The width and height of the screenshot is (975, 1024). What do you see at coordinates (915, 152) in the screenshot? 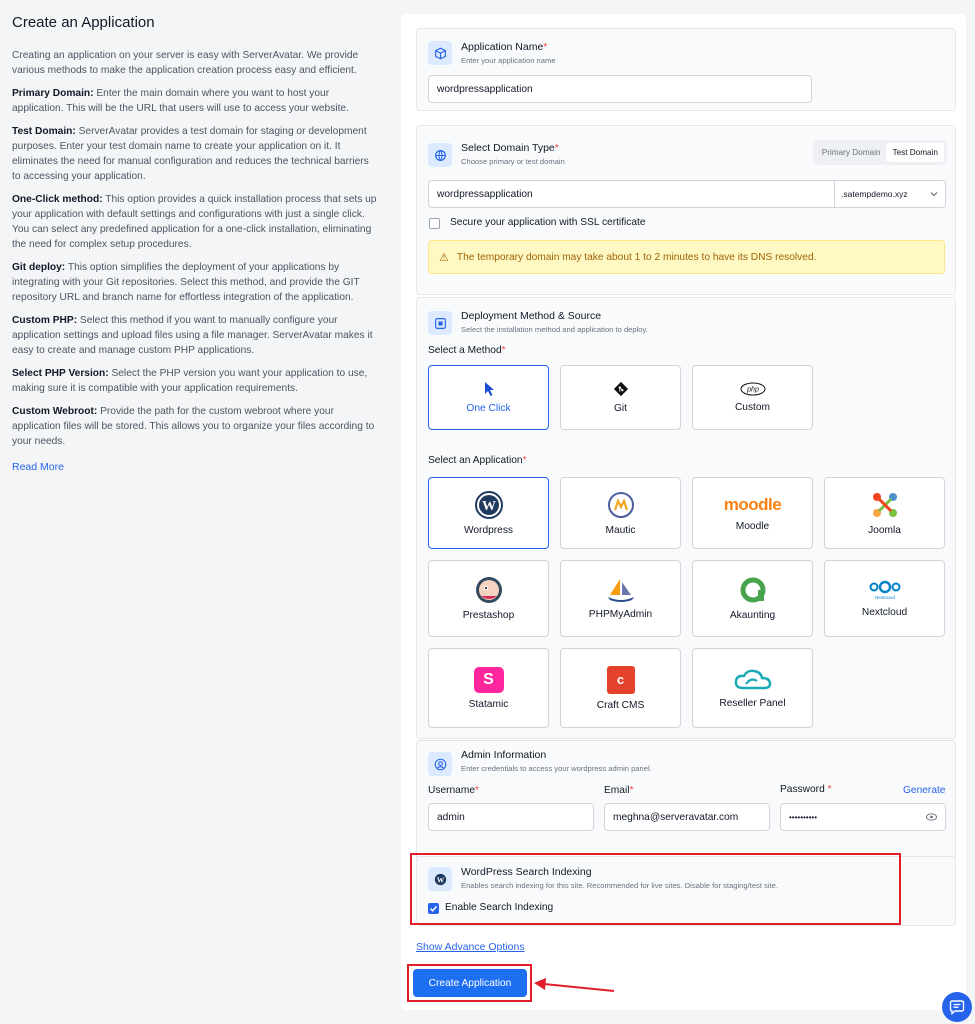
I see `test-domain-option: Test Domain` at bounding box center [915, 152].